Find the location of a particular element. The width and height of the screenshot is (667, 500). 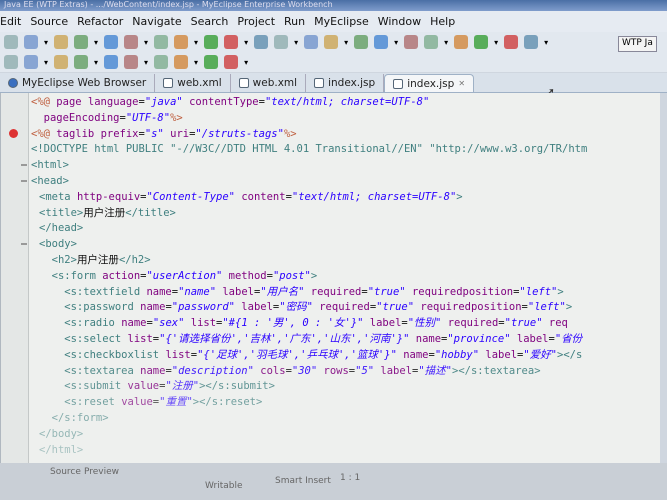

tab-index-jsp: index.jsp ✕ is located at coordinates (429, 83).